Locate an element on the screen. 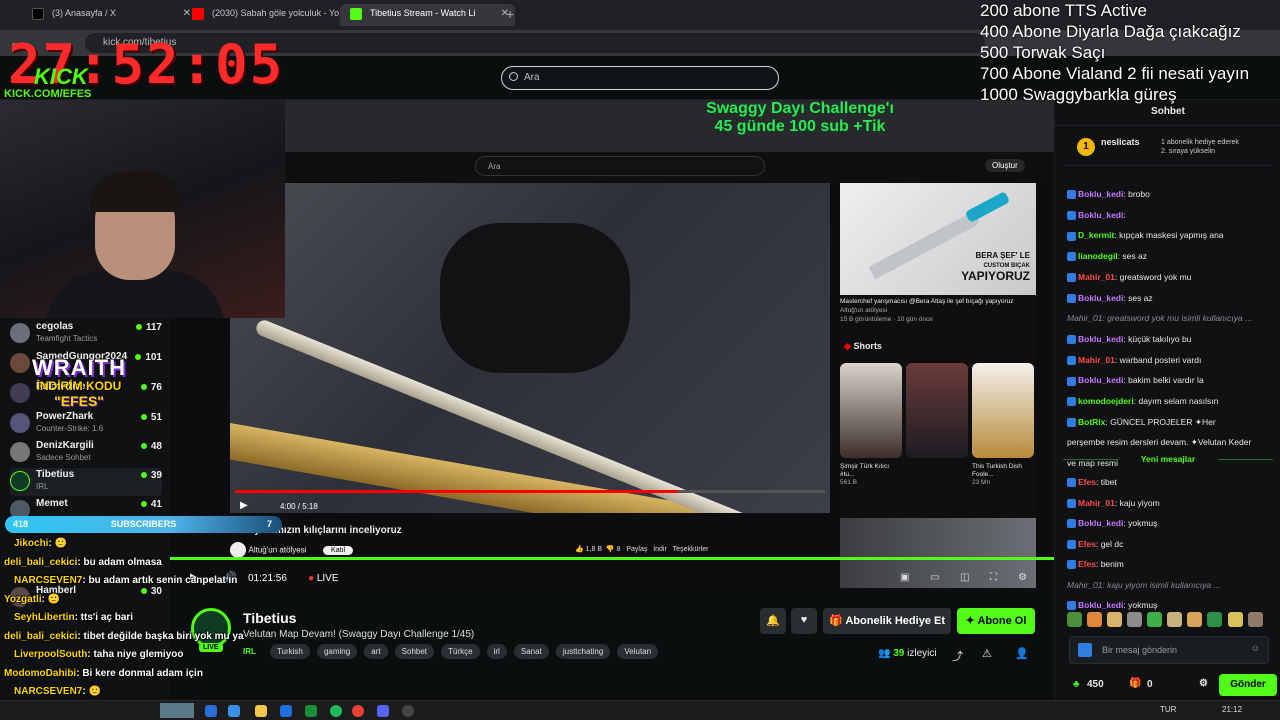 This screenshot has width=1280, height=720. create-button: Oluştur is located at coordinates (1005, 165).